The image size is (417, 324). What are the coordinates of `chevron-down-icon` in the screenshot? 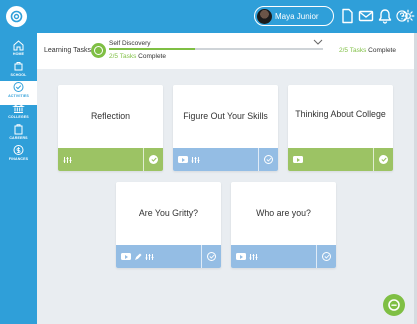 It's located at (318, 42).